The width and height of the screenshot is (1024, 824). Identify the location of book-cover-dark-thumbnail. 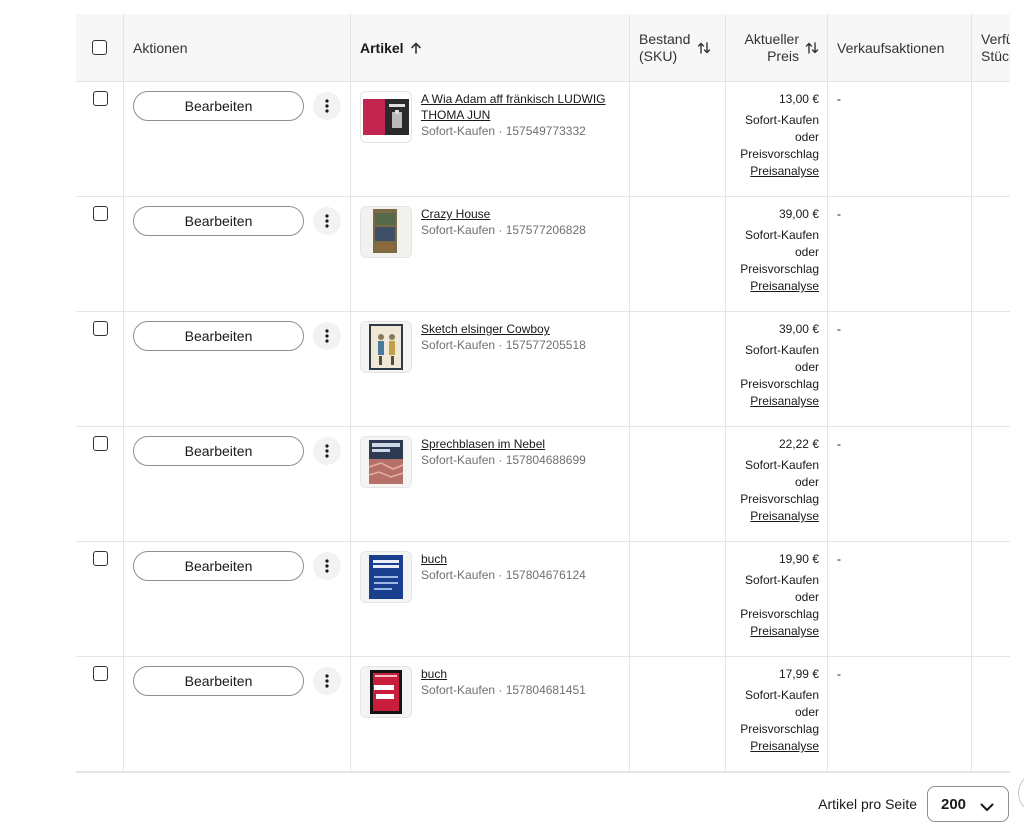
(386, 462).